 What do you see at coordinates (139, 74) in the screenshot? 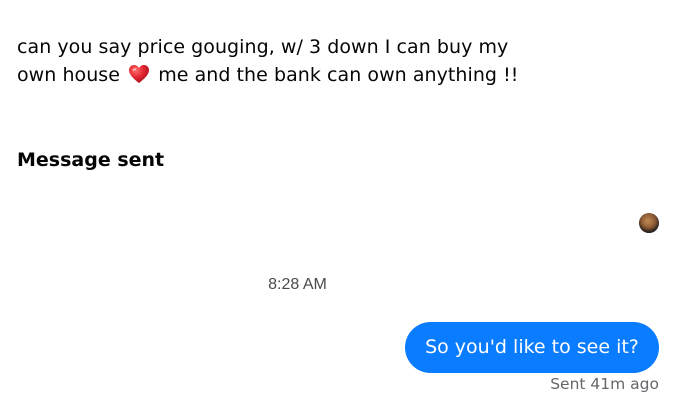
I see `red-heart-icon` at bounding box center [139, 74].